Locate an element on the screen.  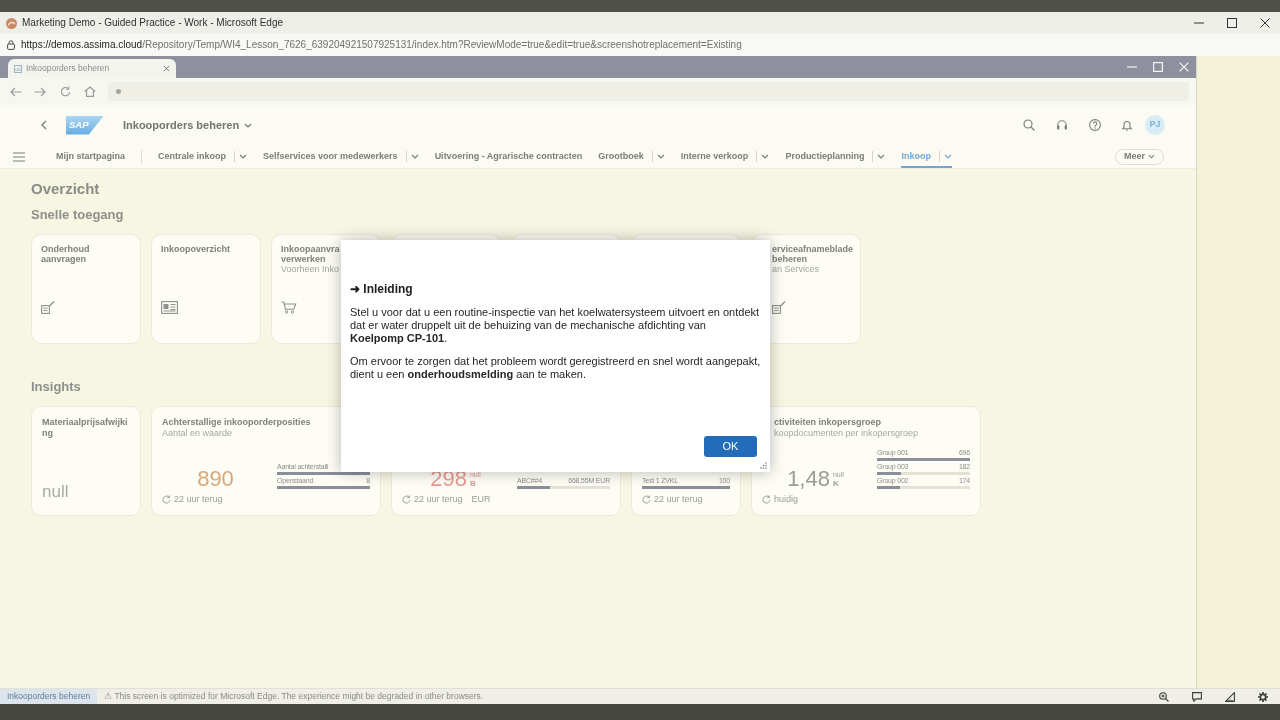
lock-icon is located at coordinates (11, 45).